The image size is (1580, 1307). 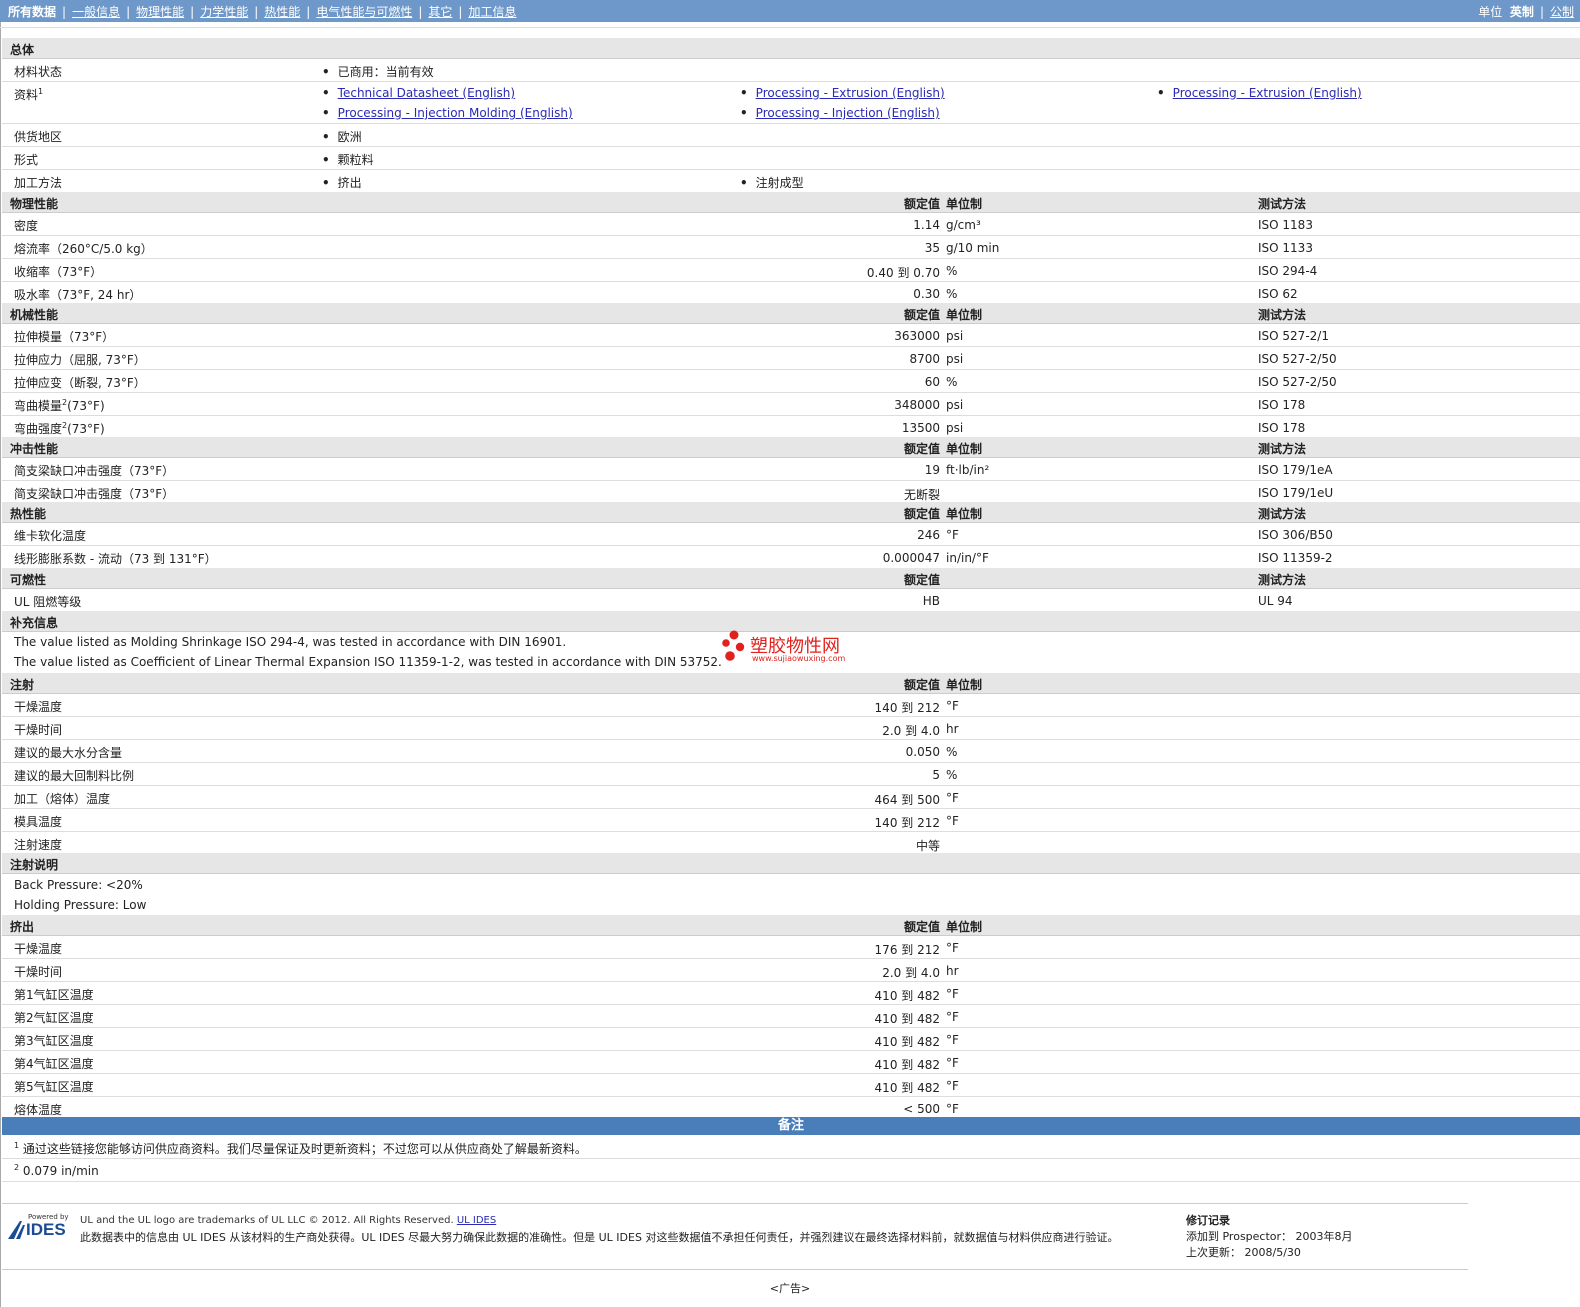 What do you see at coordinates (26, 160) in the screenshot?
I see `form-label: 形式` at bounding box center [26, 160].